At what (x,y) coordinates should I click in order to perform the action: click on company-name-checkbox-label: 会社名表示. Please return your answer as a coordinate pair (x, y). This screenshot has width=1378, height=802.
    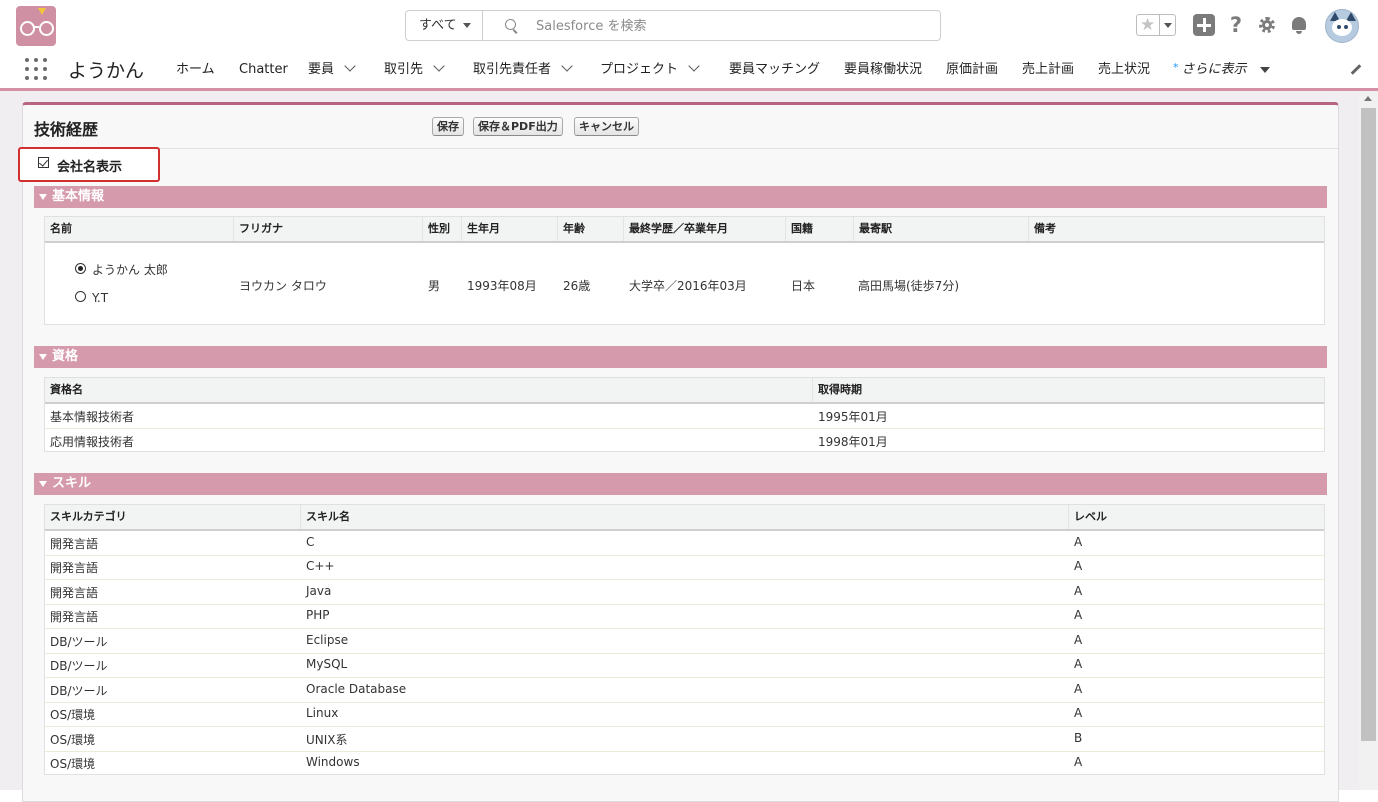
    Looking at the image, I should click on (90, 167).